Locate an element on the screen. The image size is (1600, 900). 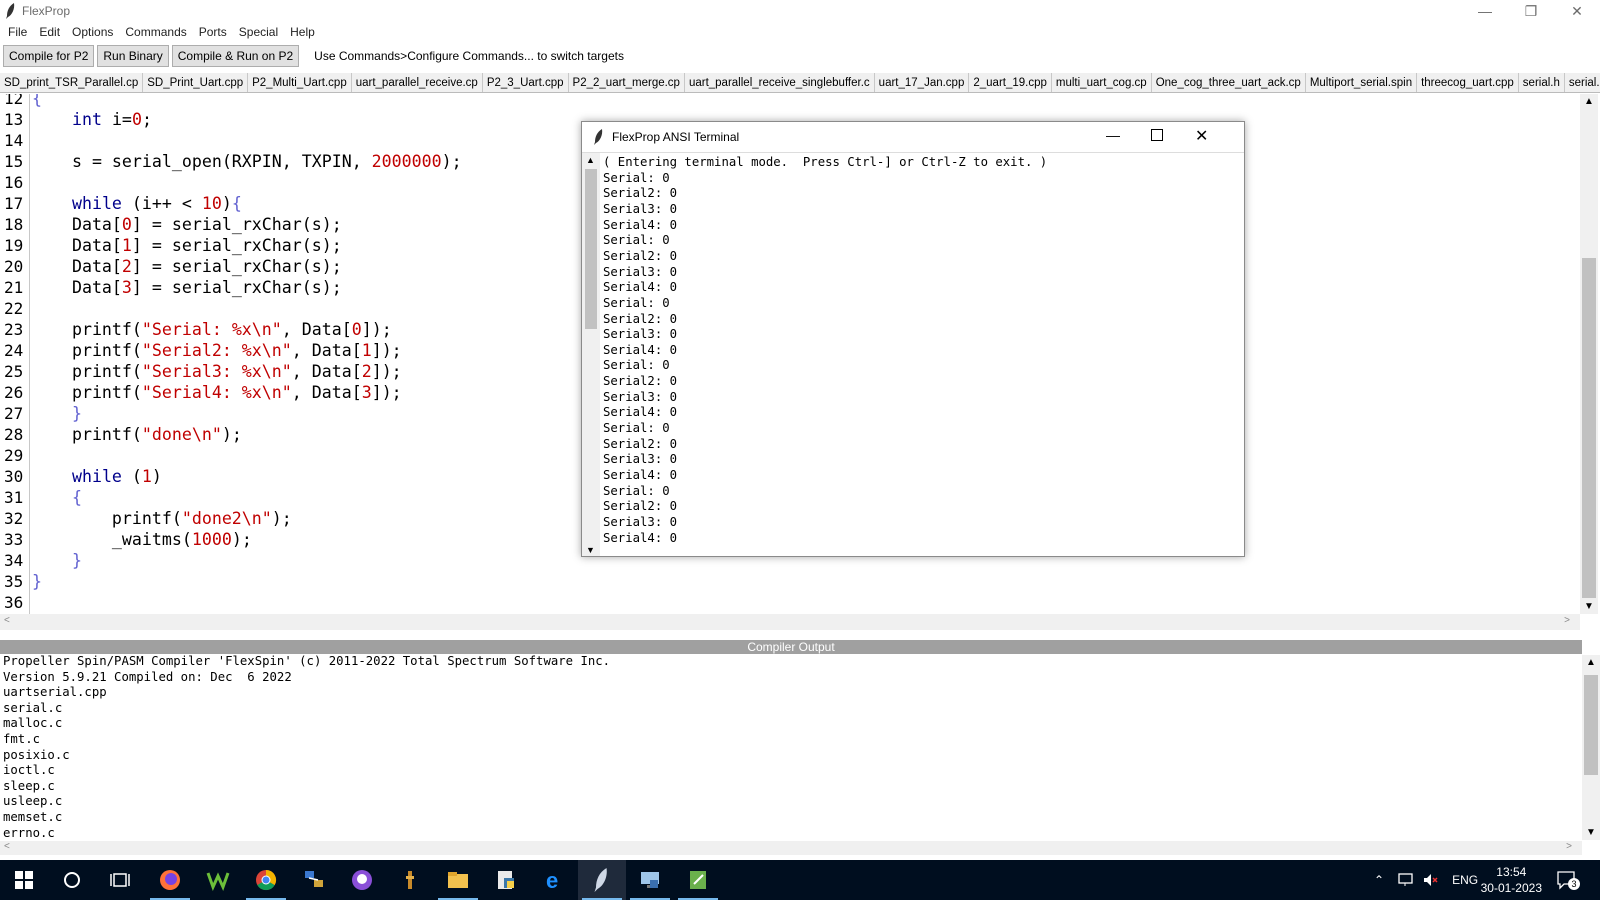
menu-commands: Commands is located at coordinates (155, 32).